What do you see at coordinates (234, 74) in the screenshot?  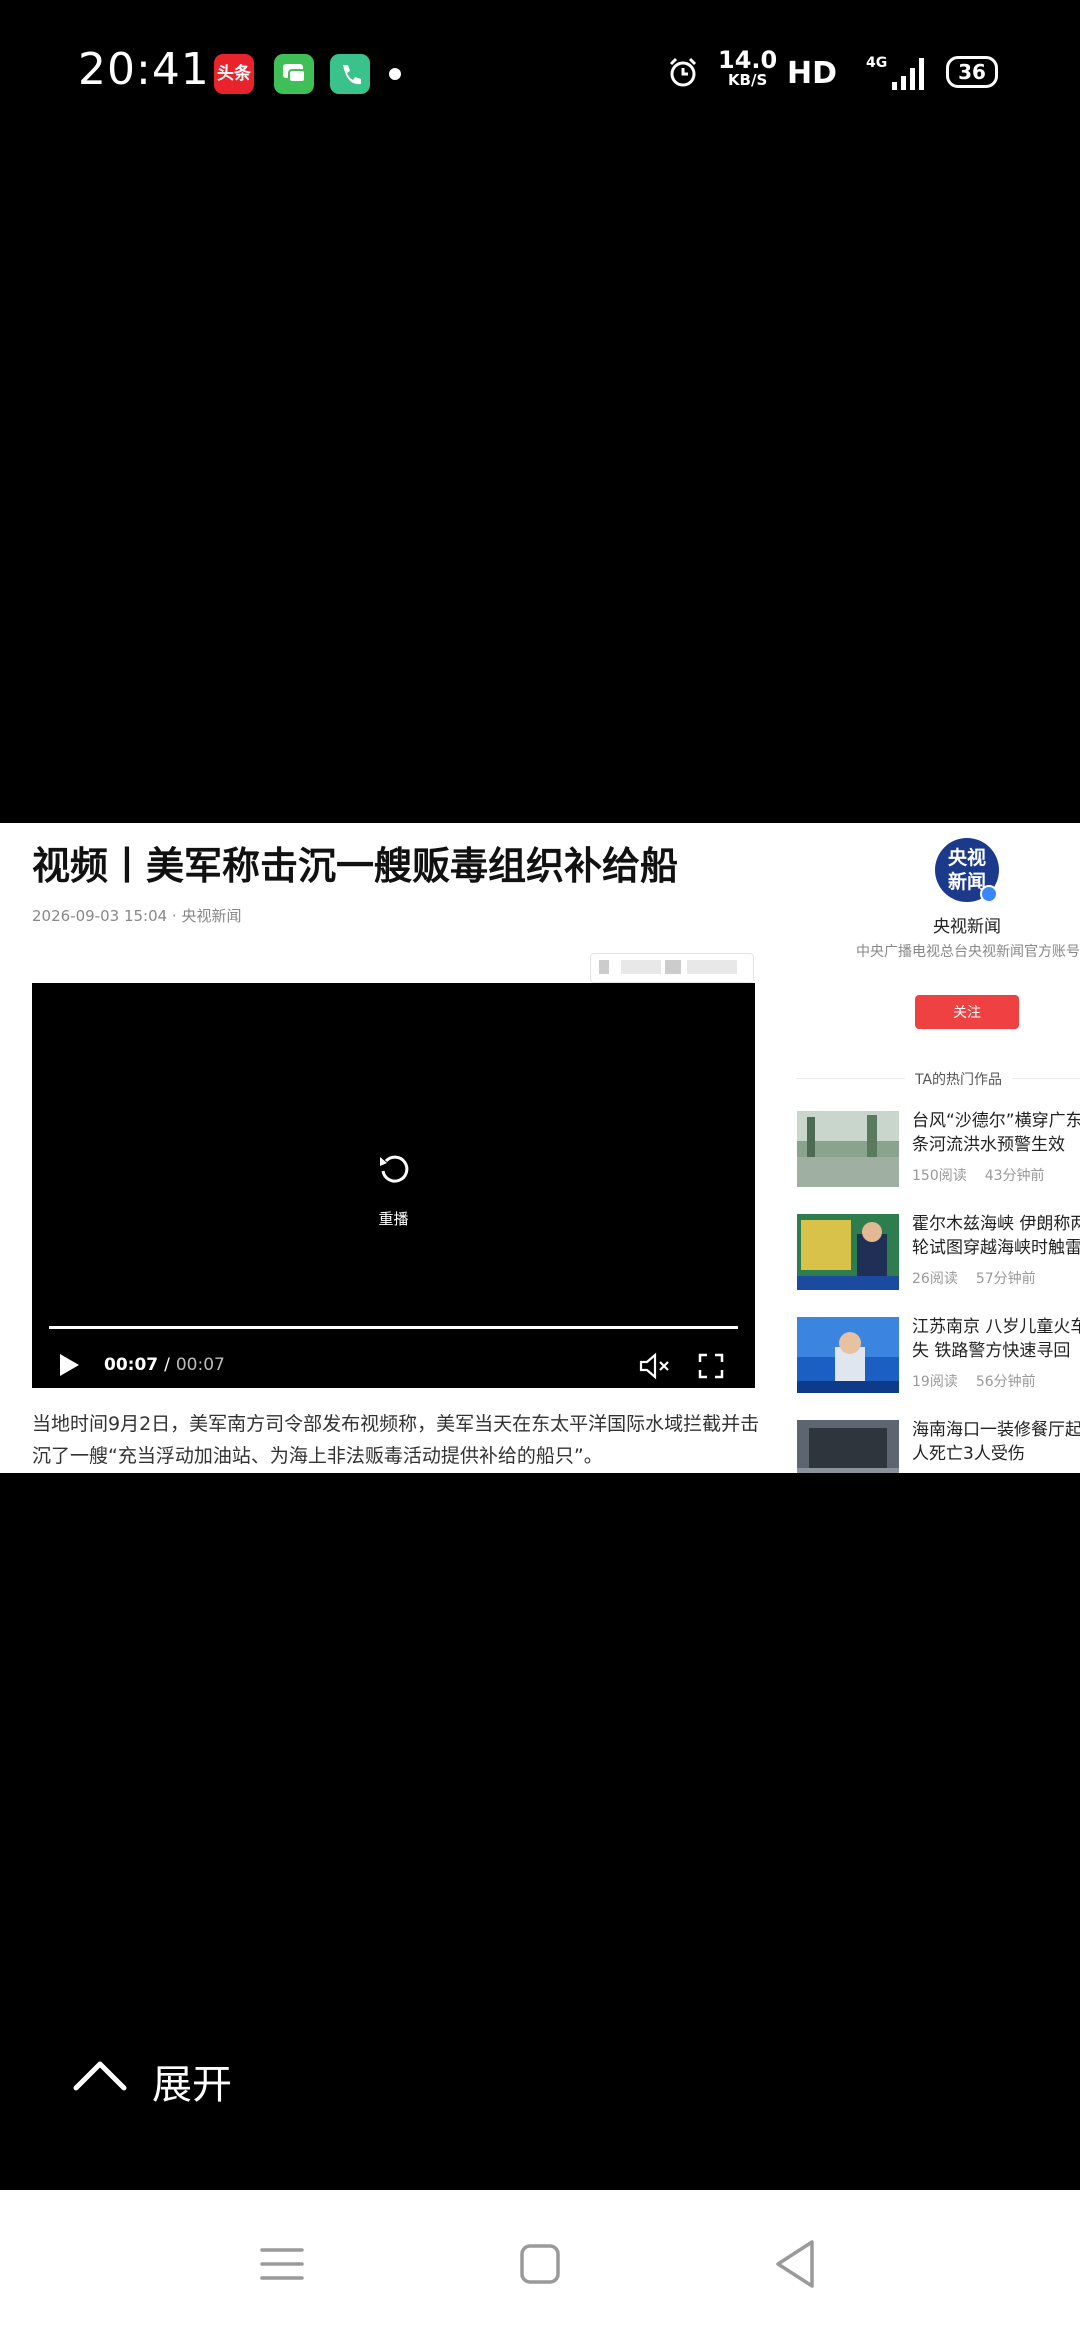 I see `toutiao-icon: 头条` at bounding box center [234, 74].